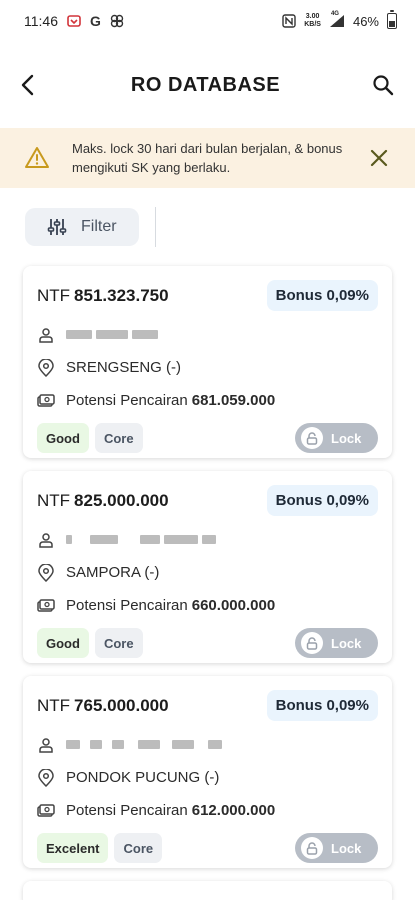 This screenshot has height=900, width=415. I want to click on ro-card-partial, so click(207, 890).